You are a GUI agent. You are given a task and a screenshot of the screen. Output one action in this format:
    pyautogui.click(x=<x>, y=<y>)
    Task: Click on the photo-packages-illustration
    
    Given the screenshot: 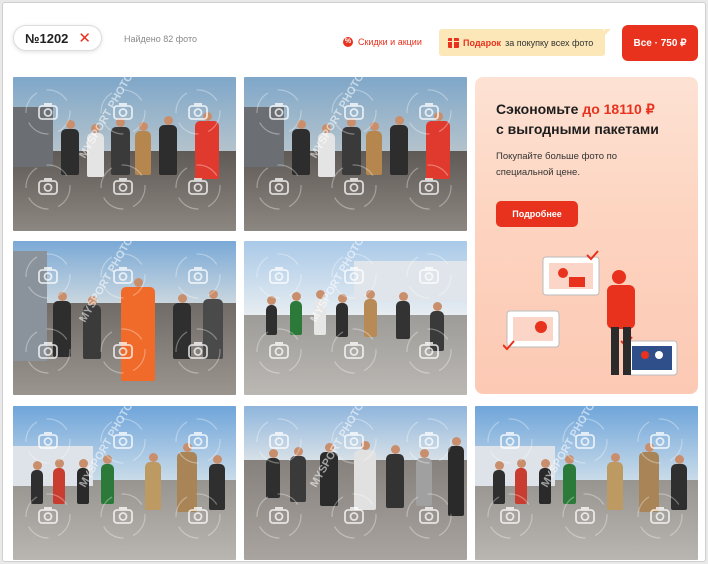 What is the action you would take?
    pyautogui.click(x=590, y=313)
    